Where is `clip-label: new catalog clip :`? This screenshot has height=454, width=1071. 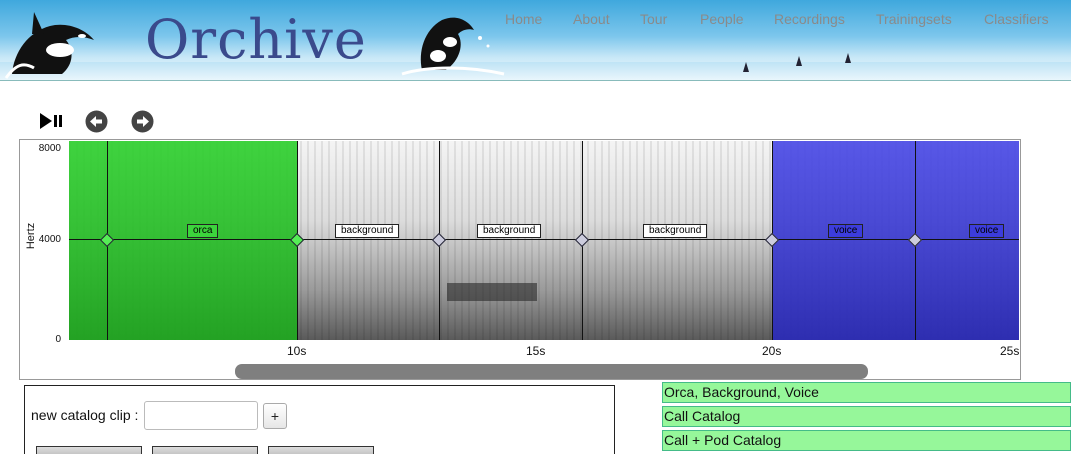
clip-label: new catalog clip : is located at coordinates (85, 415).